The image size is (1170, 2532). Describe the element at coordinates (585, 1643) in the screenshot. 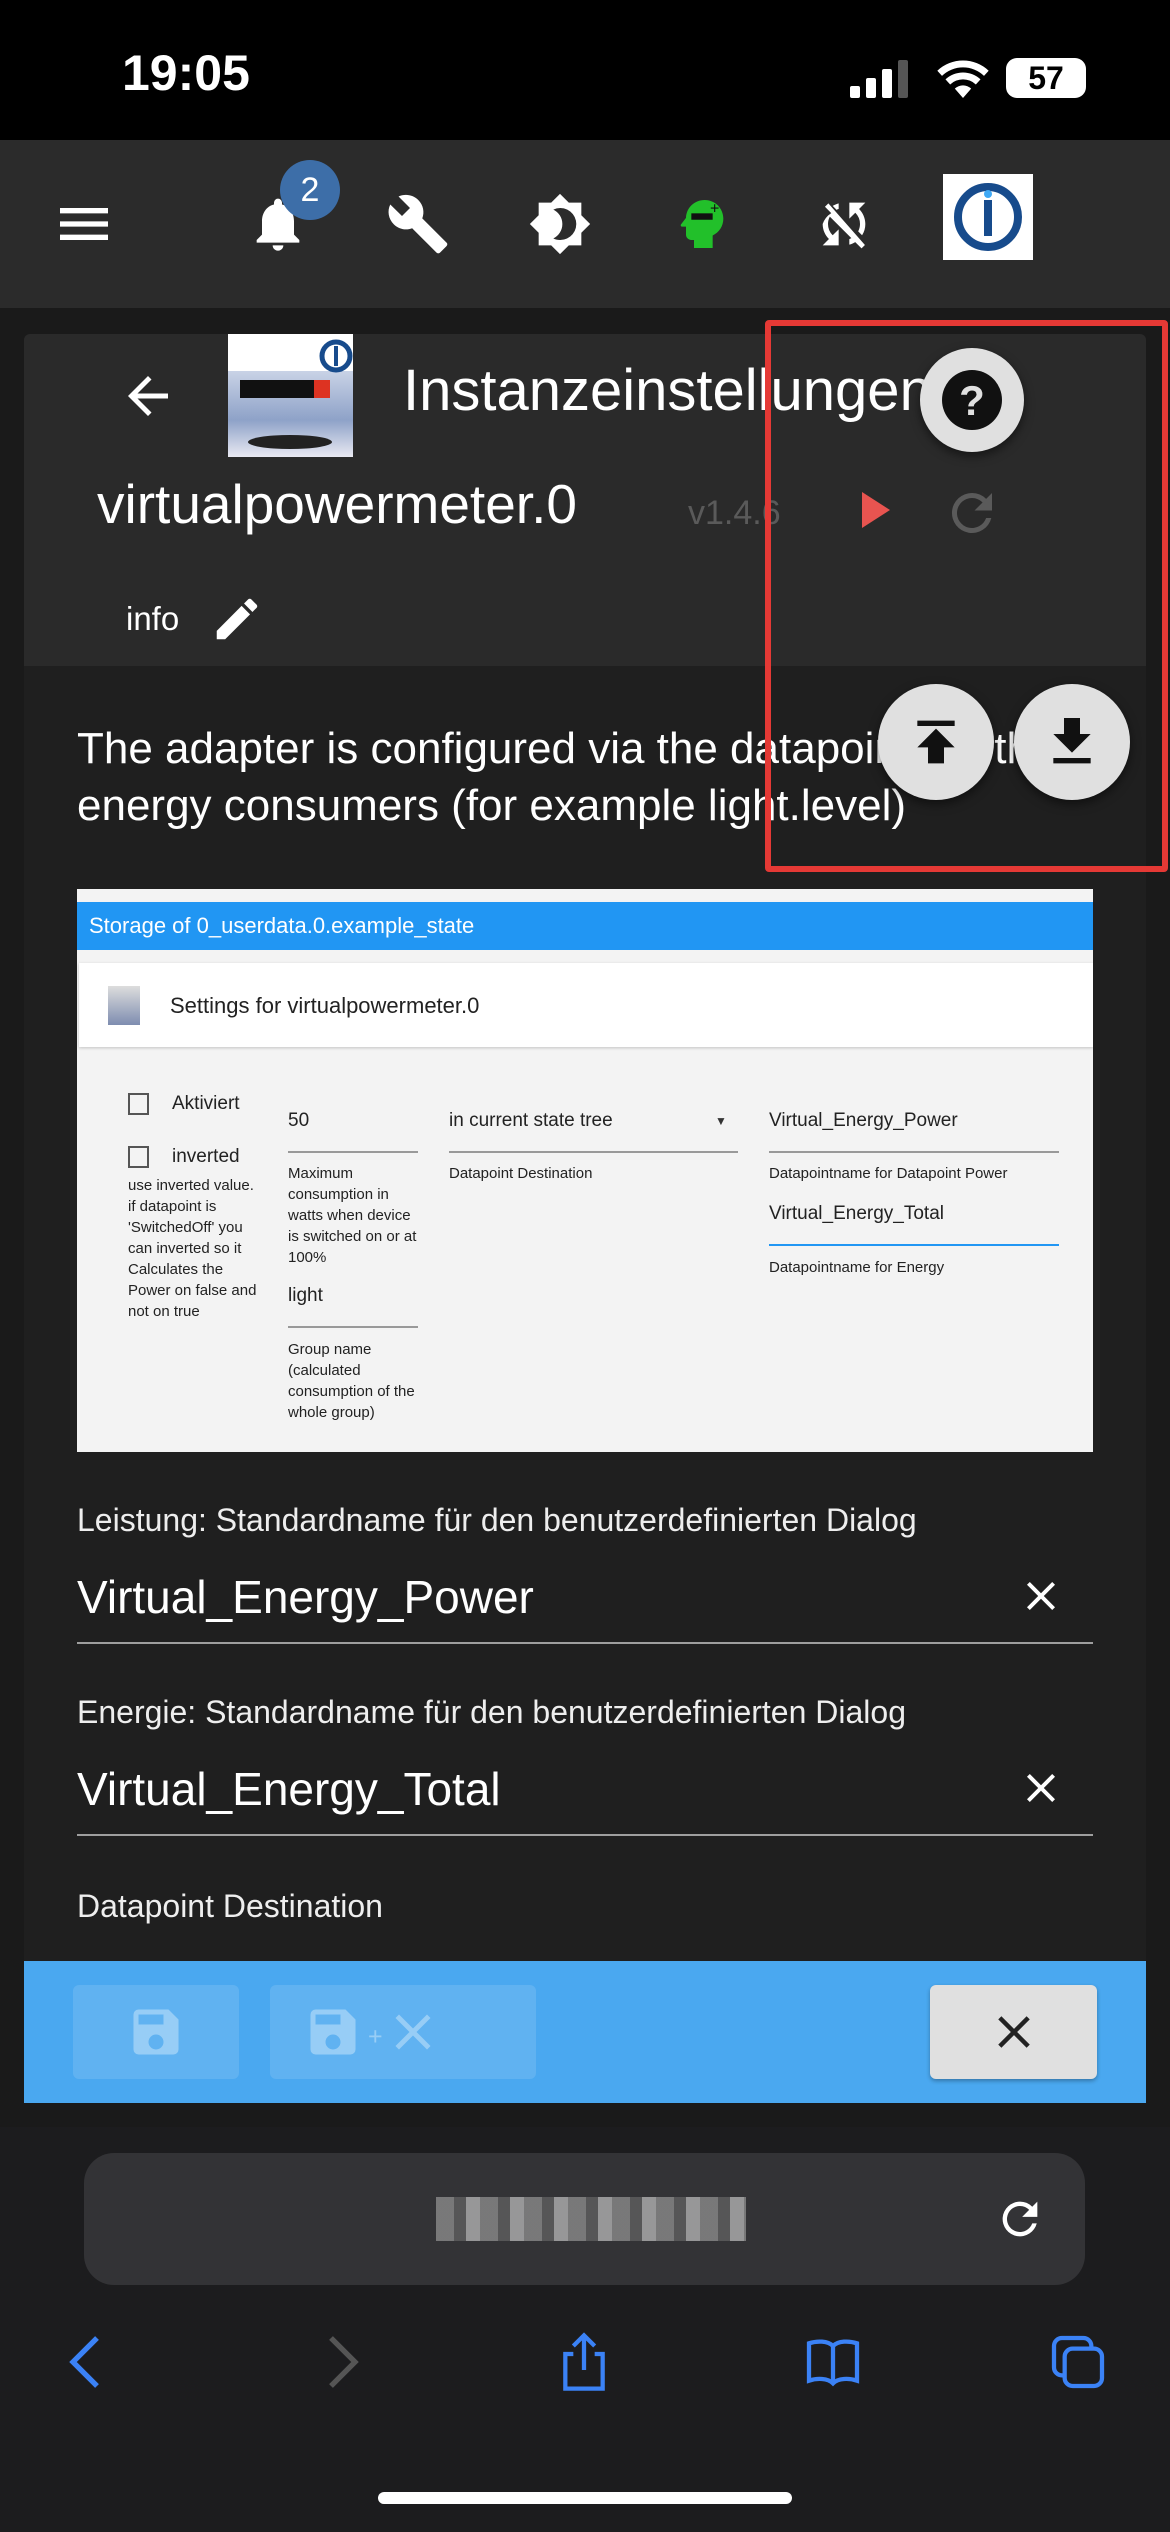

I see `power-field-underline` at that location.